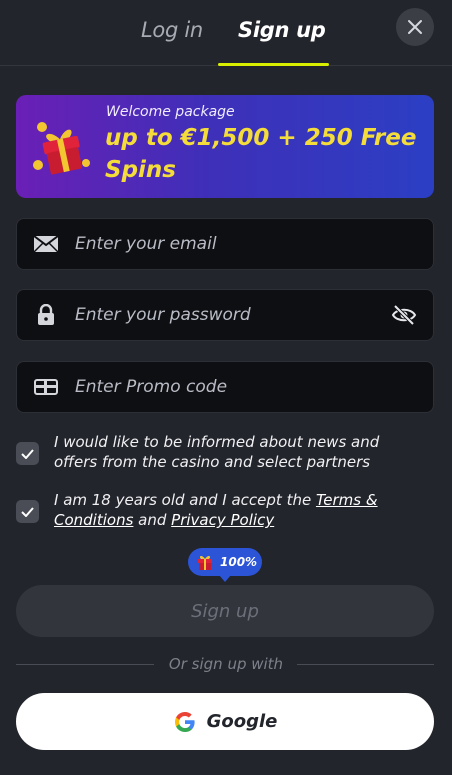 This screenshot has height=775, width=452. I want to click on active-tab-indicator, so click(273, 64).